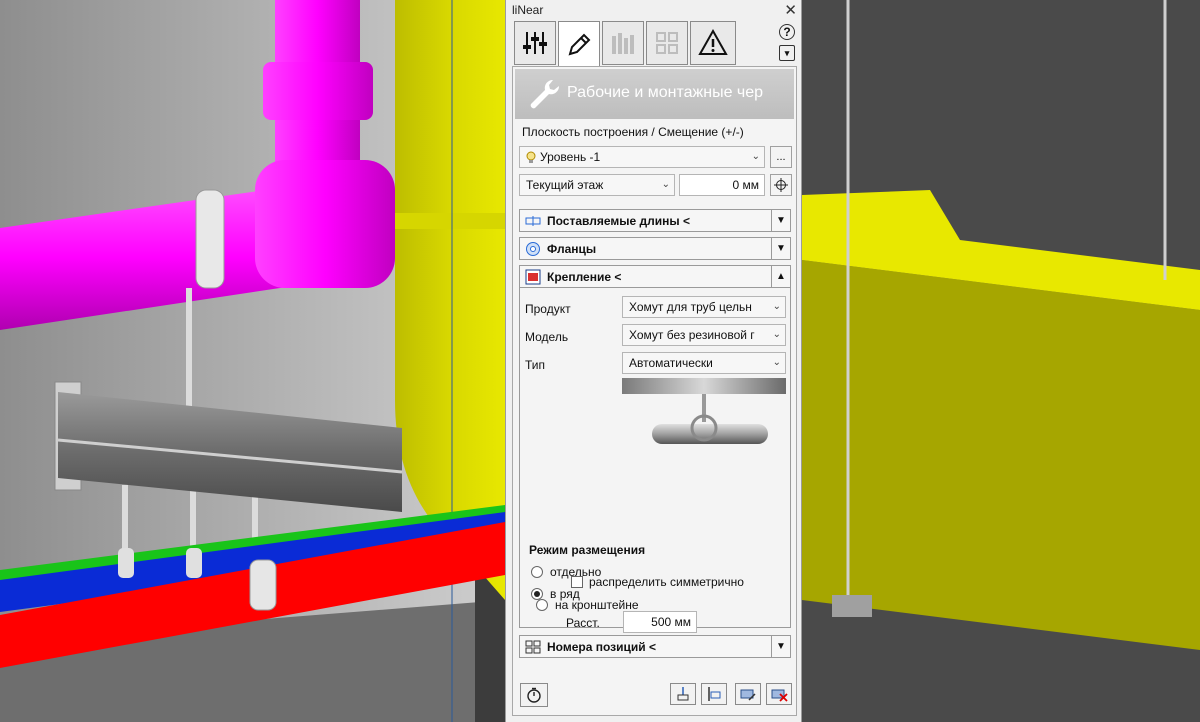 The image size is (1200, 722). What do you see at coordinates (633, 132) in the screenshot?
I see `plane-label: Плоскость построения / Смещение (+/-)` at bounding box center [633, 132].